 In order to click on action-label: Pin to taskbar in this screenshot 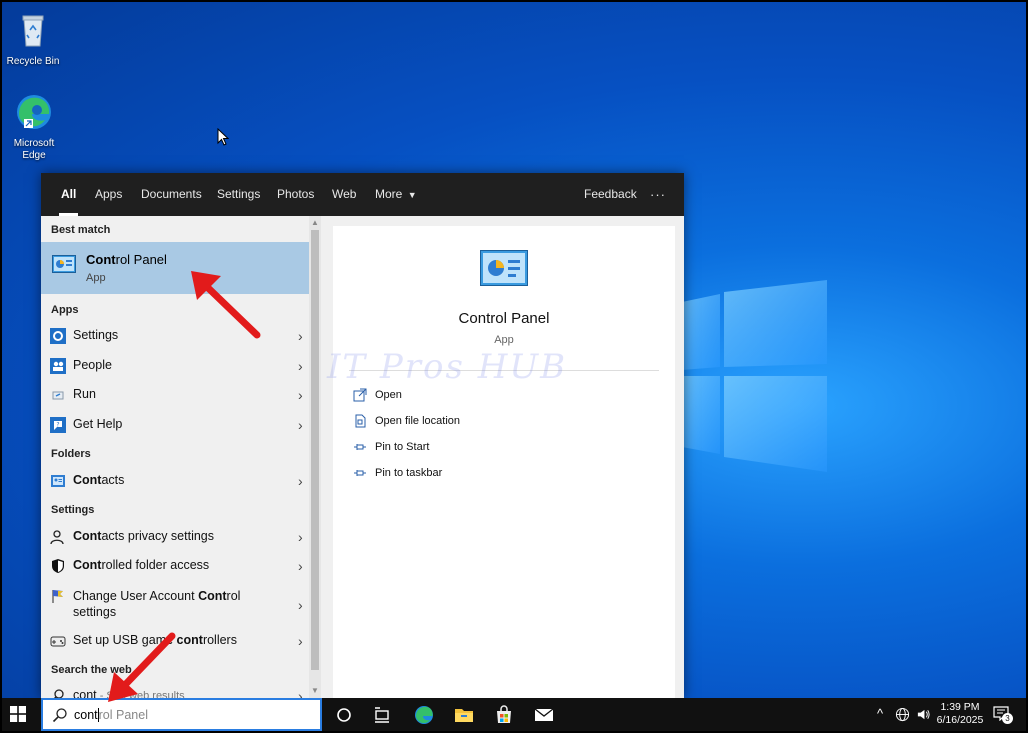, I will do `click(409, 473)`.